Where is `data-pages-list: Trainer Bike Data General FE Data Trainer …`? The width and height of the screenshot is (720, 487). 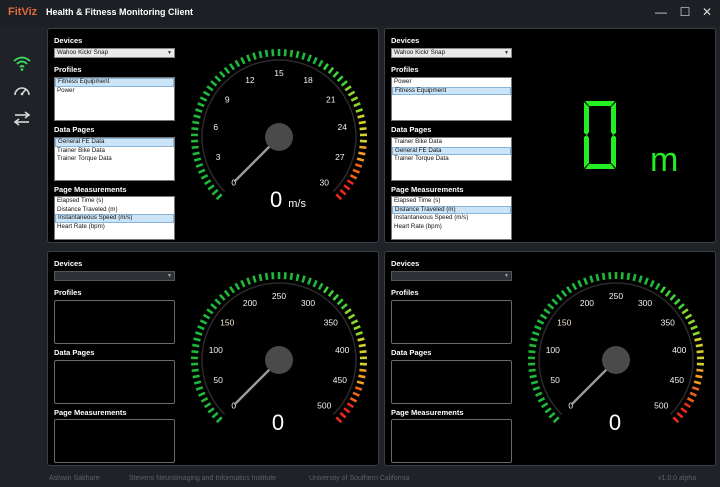
data-pages-list: Trainer Bike Data General FE Data Trainer … is located at coordinates (451, 159).